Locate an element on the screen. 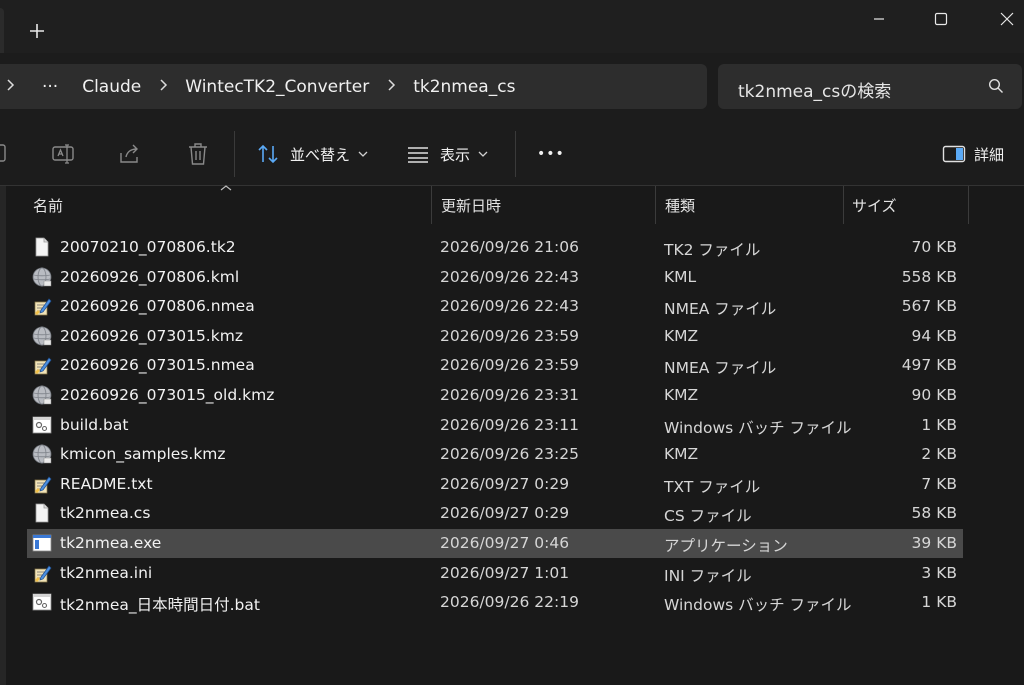  more-options-button: ••• is located at coordinates (551, 154).